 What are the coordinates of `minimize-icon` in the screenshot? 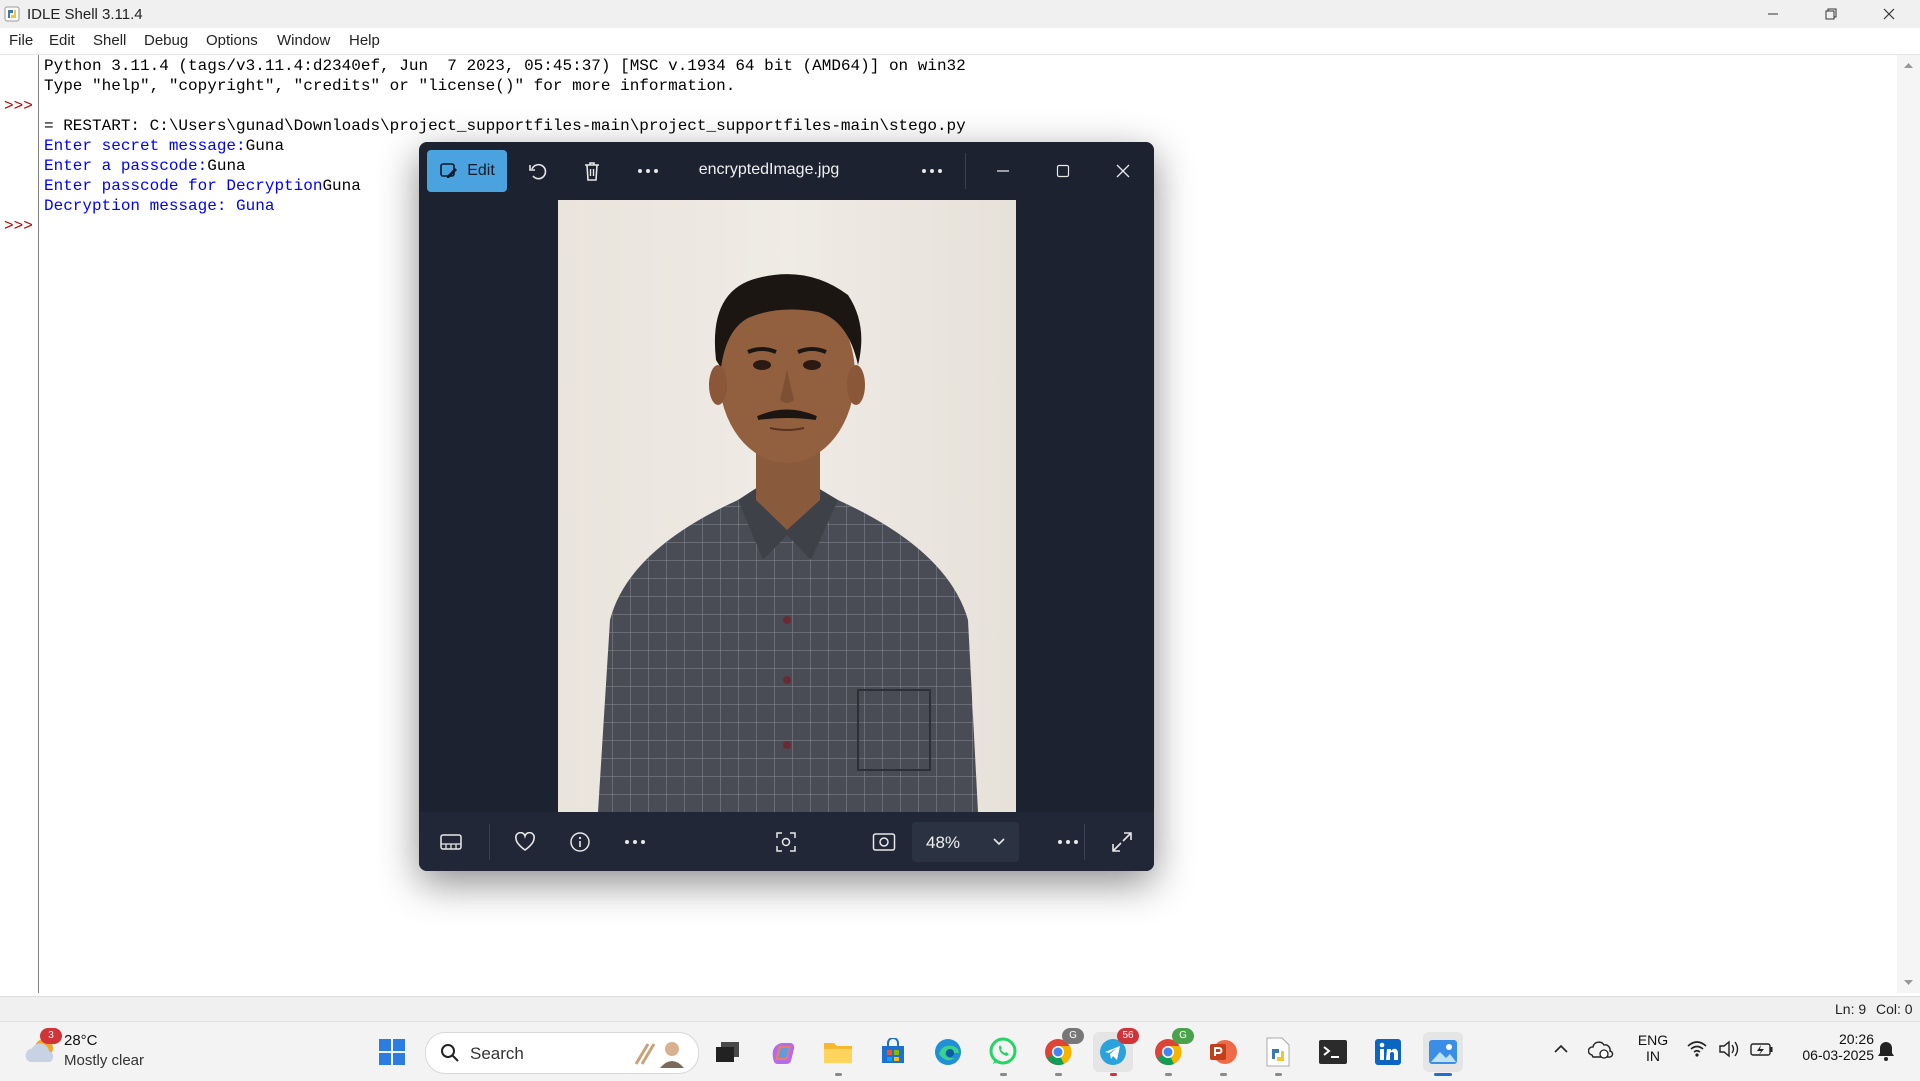 It's located at (1003, 171).